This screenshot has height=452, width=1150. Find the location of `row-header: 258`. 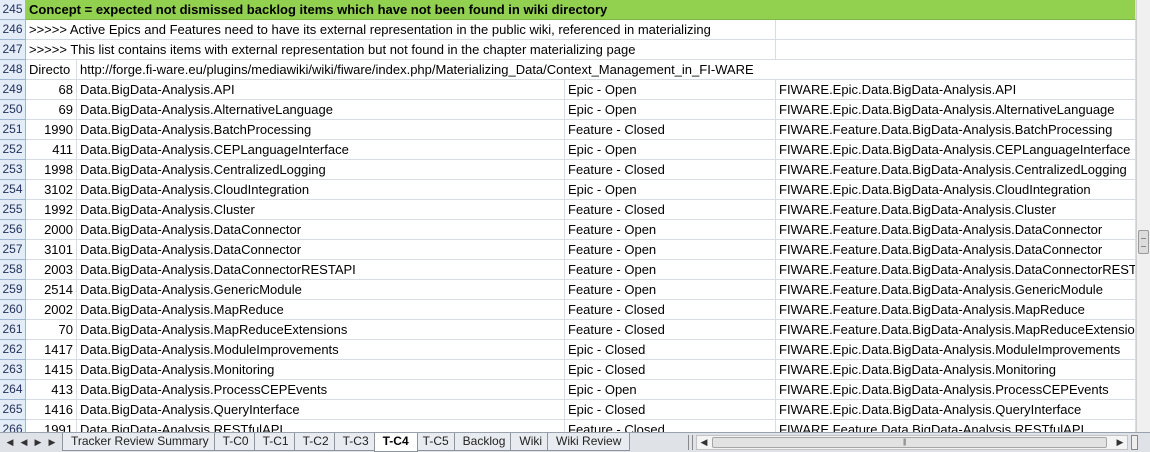

row-header: 258 is located at coordinates (13, 270).